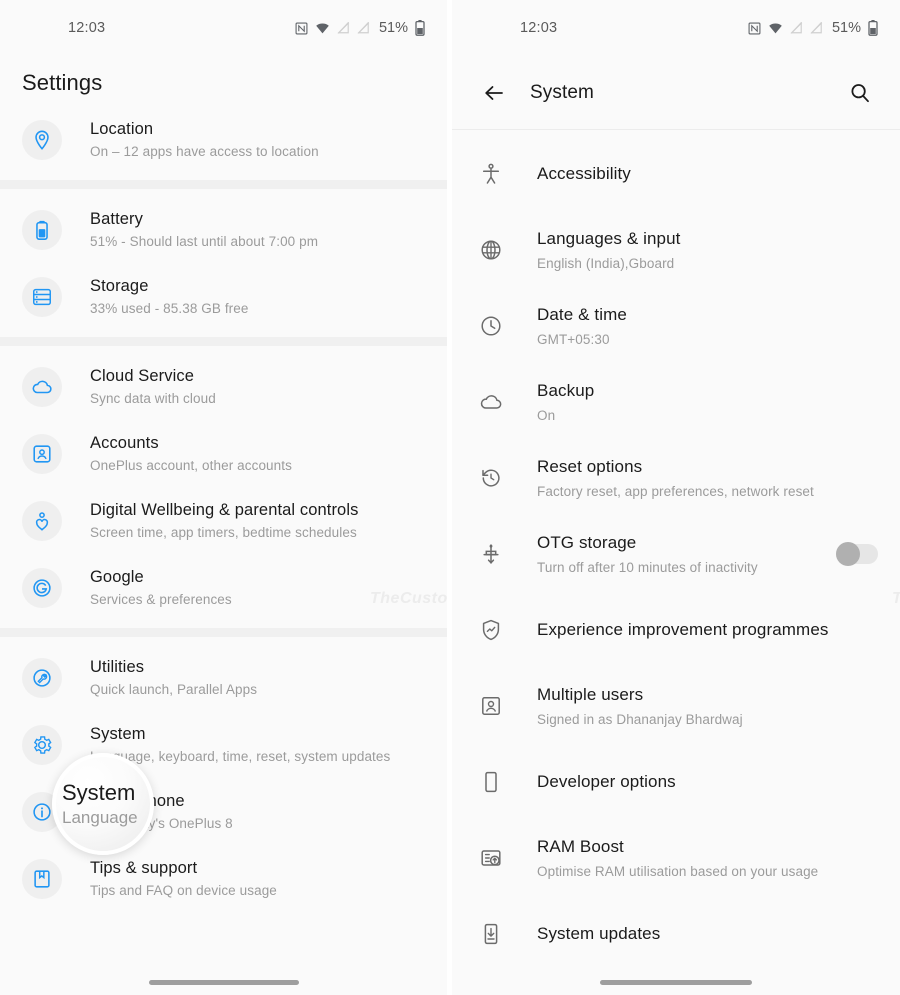 The height and width of the screenshot is (995, 900). Describe the element at coordinates (42, 587) in the screenshot. I see `google-icon` at that location.